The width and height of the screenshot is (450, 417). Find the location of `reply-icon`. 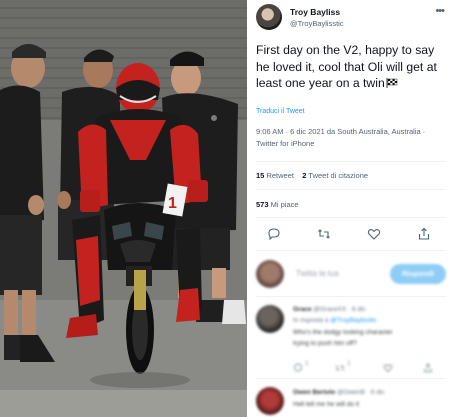

reply-icon is located at coordinates (274, 234).